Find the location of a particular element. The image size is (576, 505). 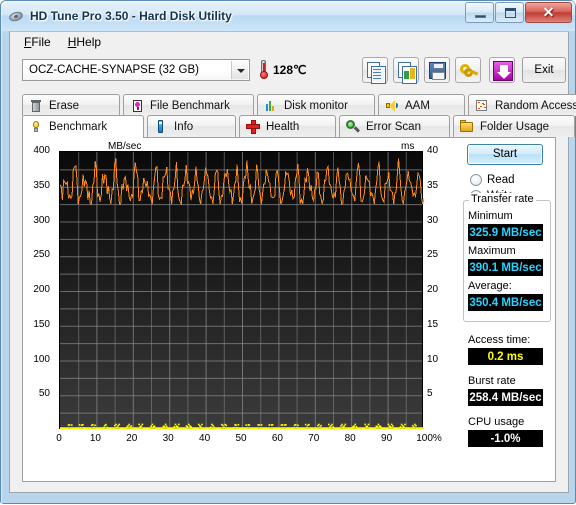

speaker-icon is located at coordinates (392, 106).